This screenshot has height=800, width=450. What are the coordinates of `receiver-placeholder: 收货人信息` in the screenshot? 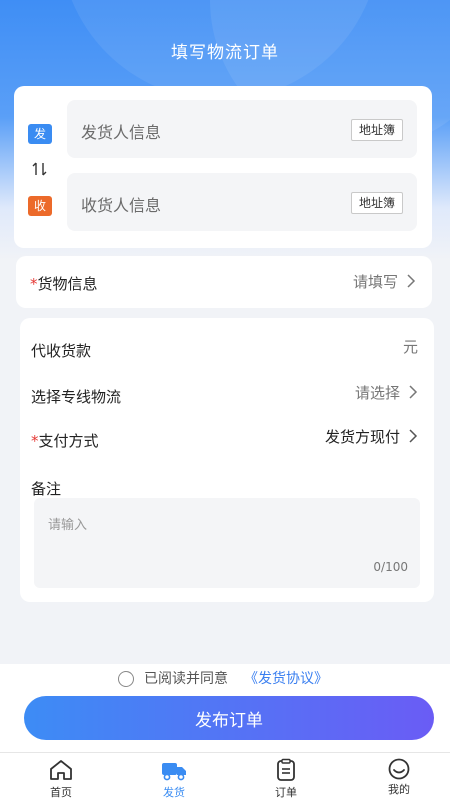 It's located at (121, 205).